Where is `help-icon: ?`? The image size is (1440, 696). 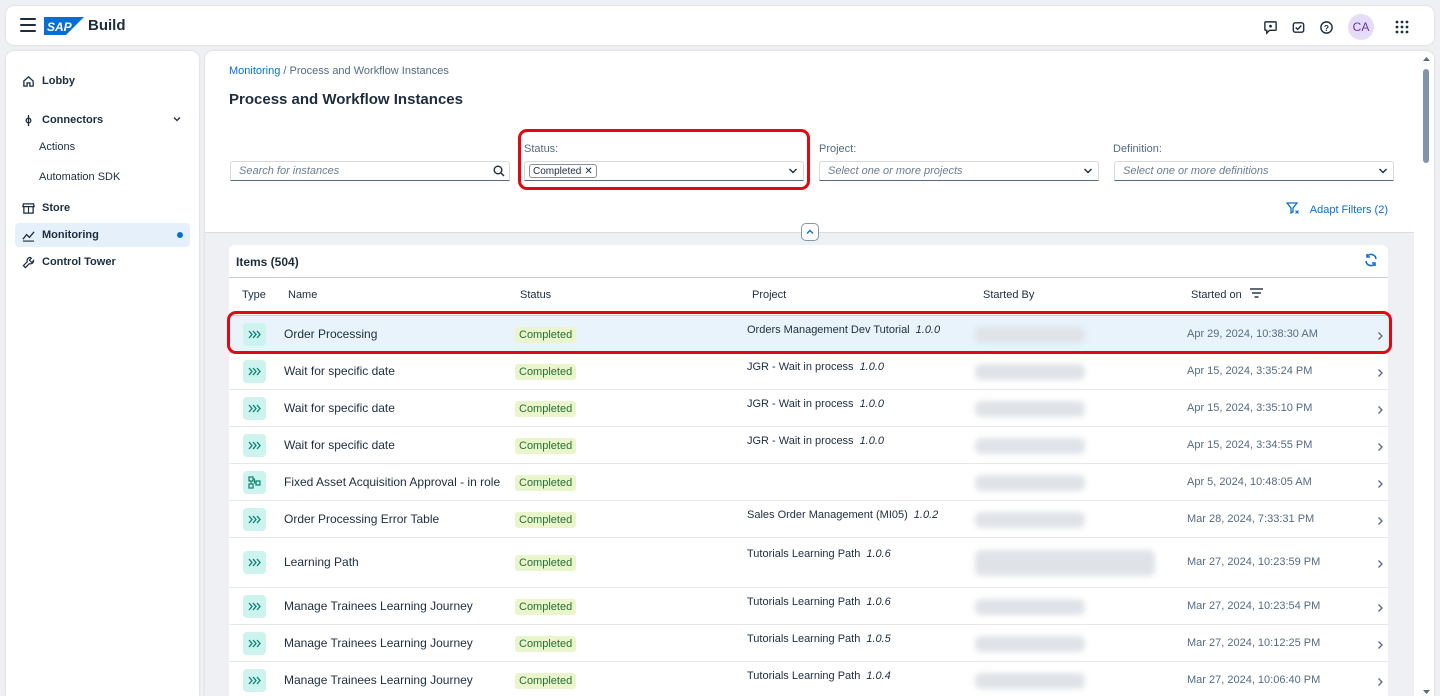
help-icon: ? is located at coordinates (1326, 27).